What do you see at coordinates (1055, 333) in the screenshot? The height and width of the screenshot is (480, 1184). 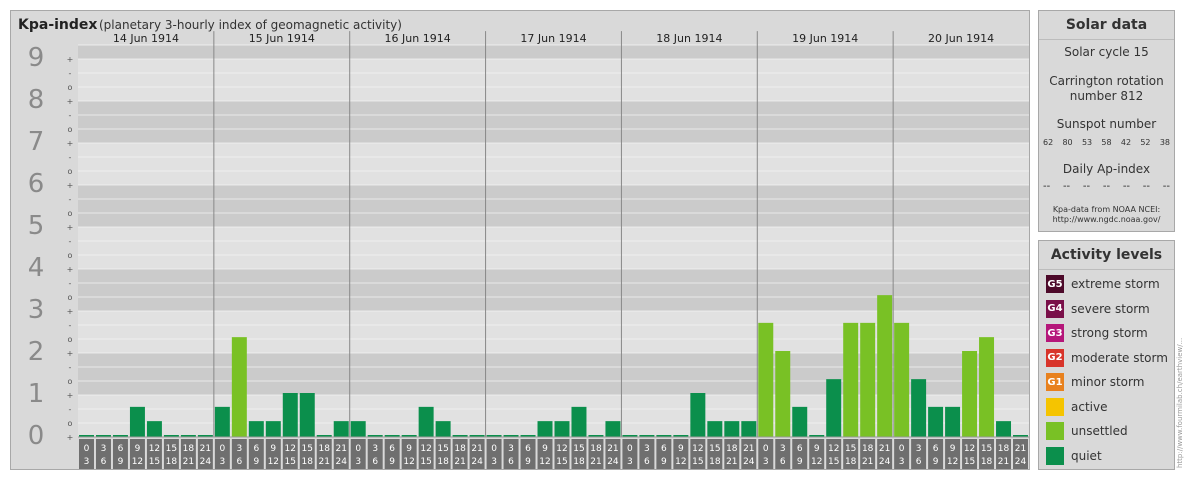 I see `level-badge: G3` at bounding box center [1055, 333].